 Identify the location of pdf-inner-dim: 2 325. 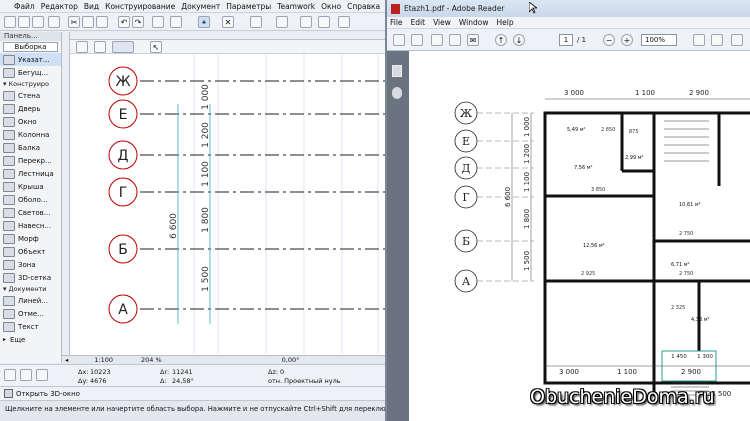
(678, 308).